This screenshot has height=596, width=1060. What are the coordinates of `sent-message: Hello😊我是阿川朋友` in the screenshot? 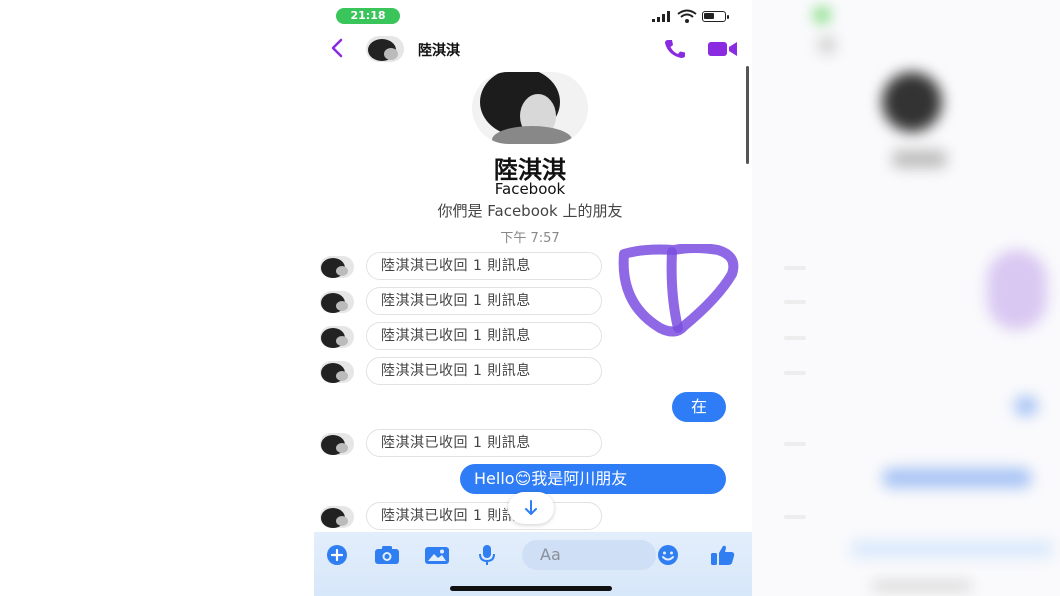 It's located at (593, 479).